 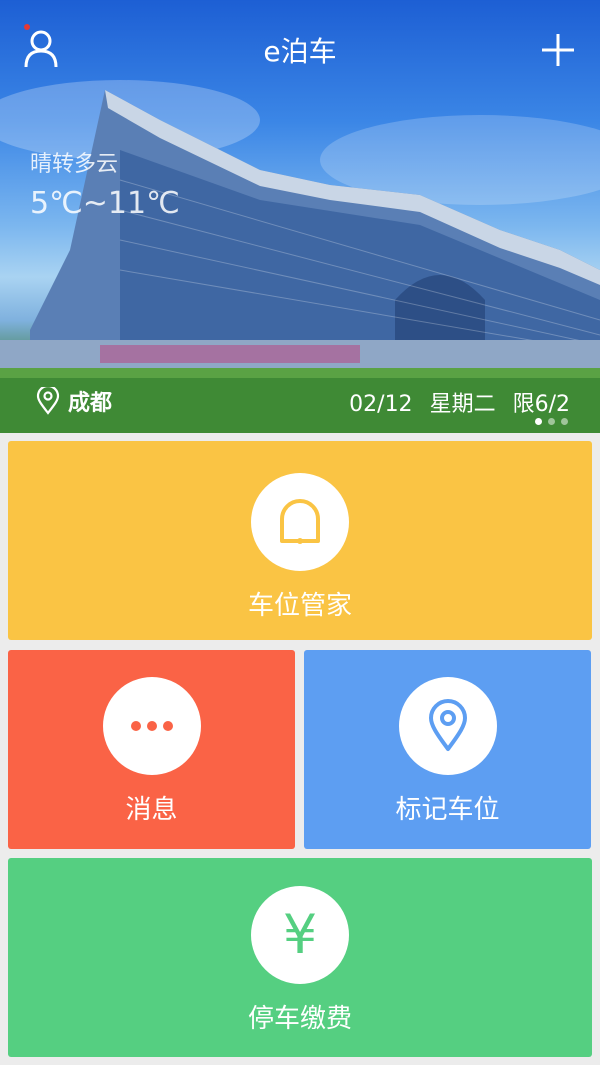 I want to click on map-pin-icon, so click(x=447, y=725).